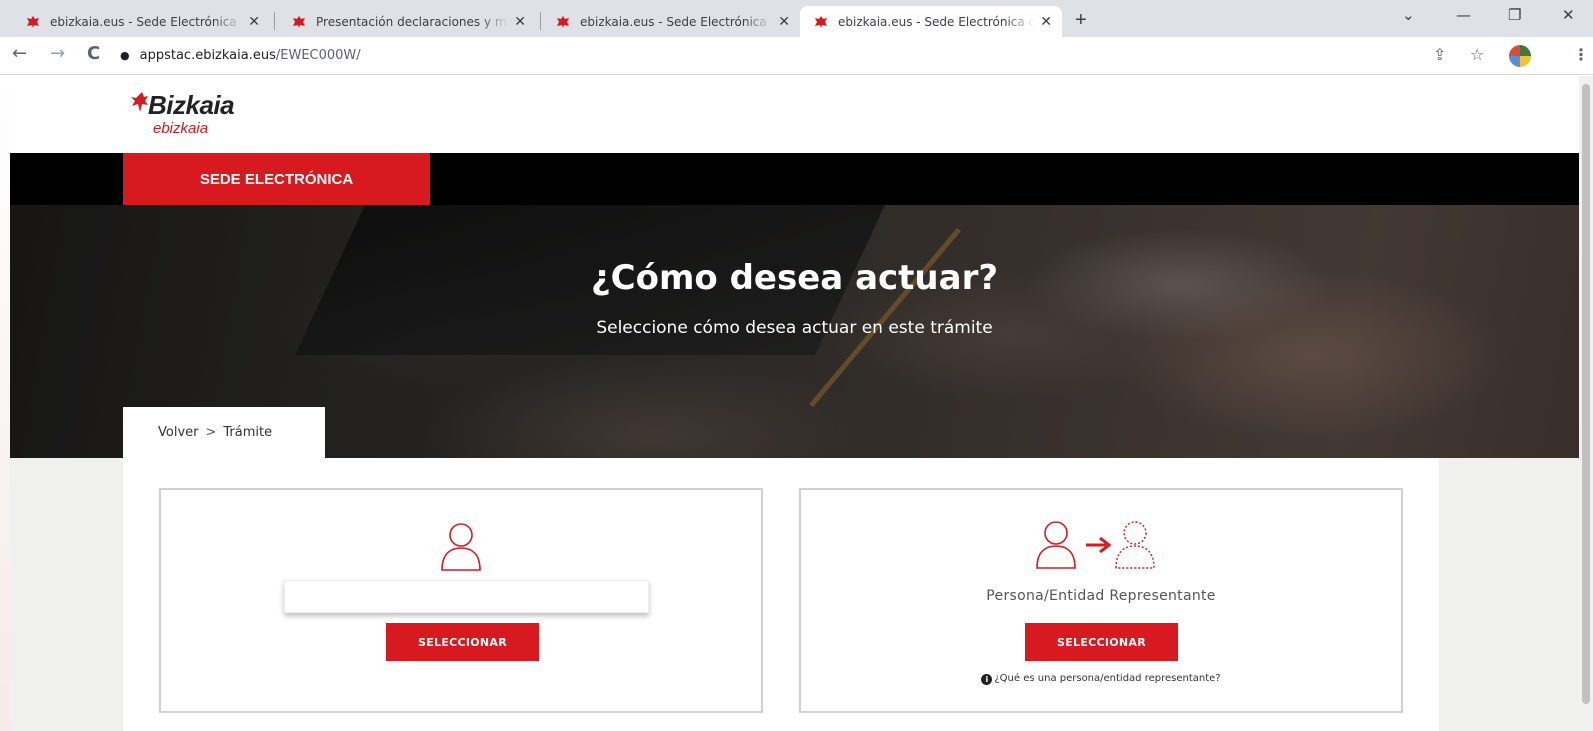 This screenshot has height=731, width=1593. Describe the element at coordinates (1095, 545) in the screenshot. I see `representative-icon` at that location.